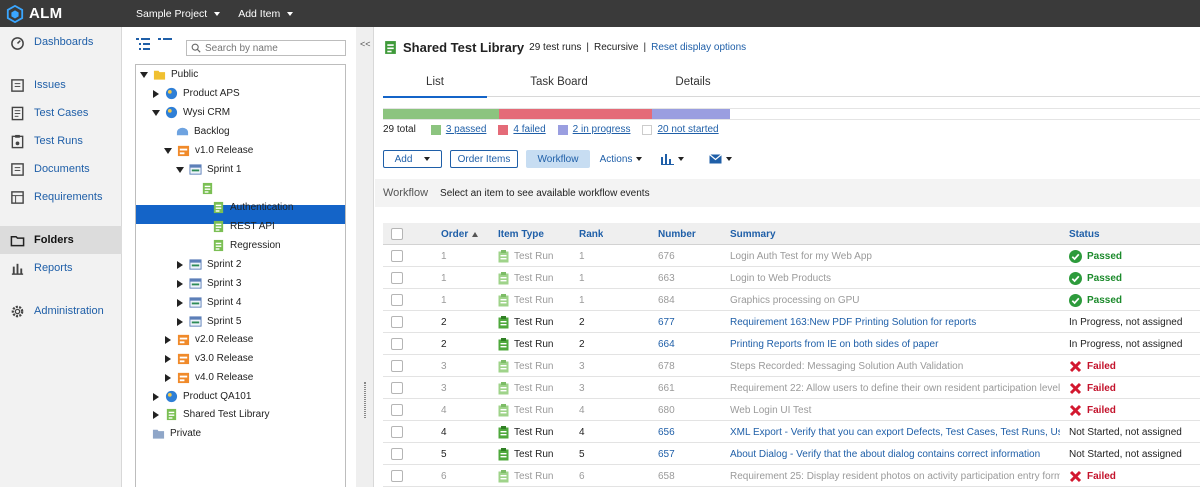  Describe the element at coordinates (243, 226) in the screenshot. I see `tree-node-rest-api: REST API` at that location.